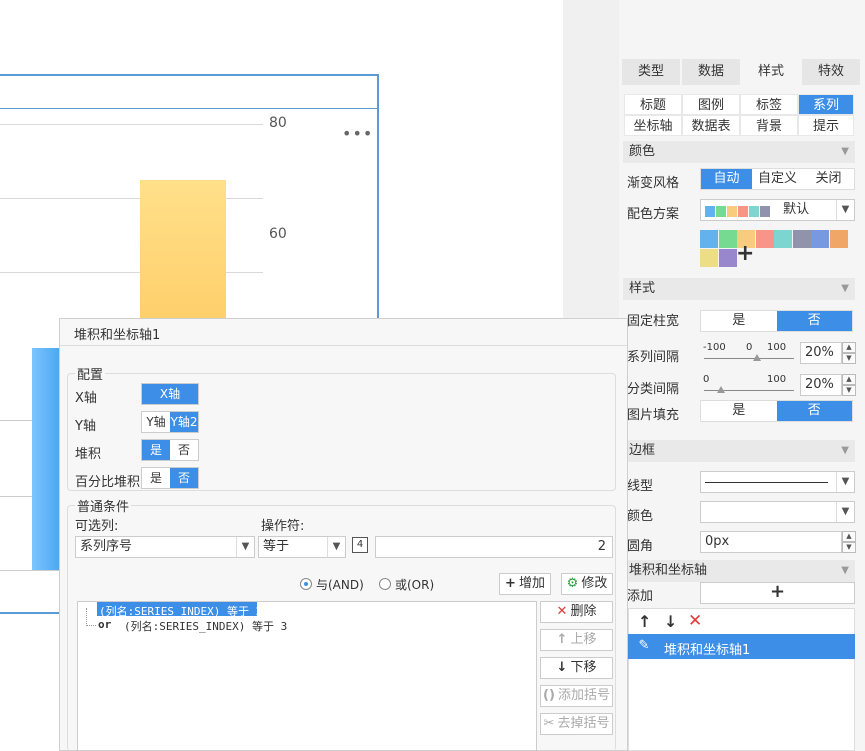 The width and height of the screenshot is (865, 751). Describe the element at coordinates (494, 547) in the screenshot. I see `value-input: 2` at that location.